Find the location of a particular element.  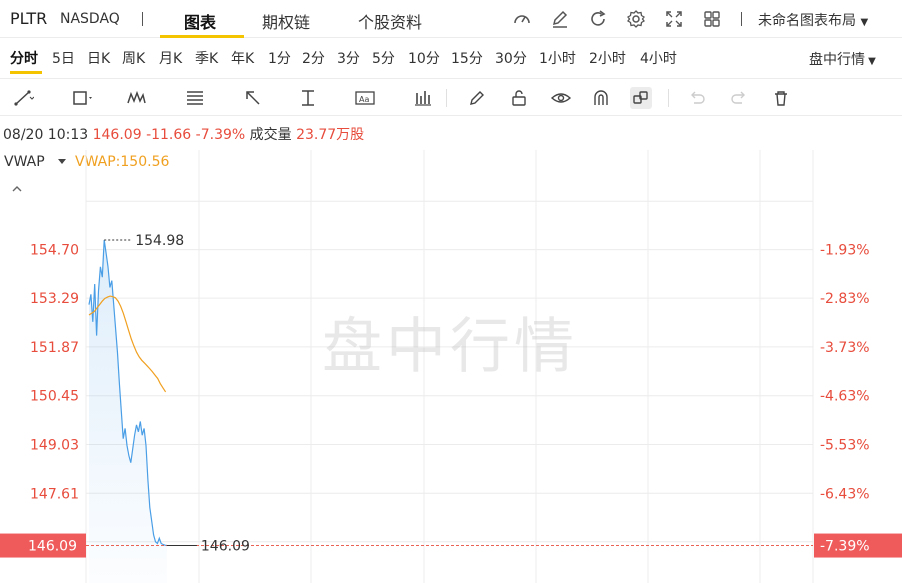

active-period-indicator is located at coordinates (26, 72).